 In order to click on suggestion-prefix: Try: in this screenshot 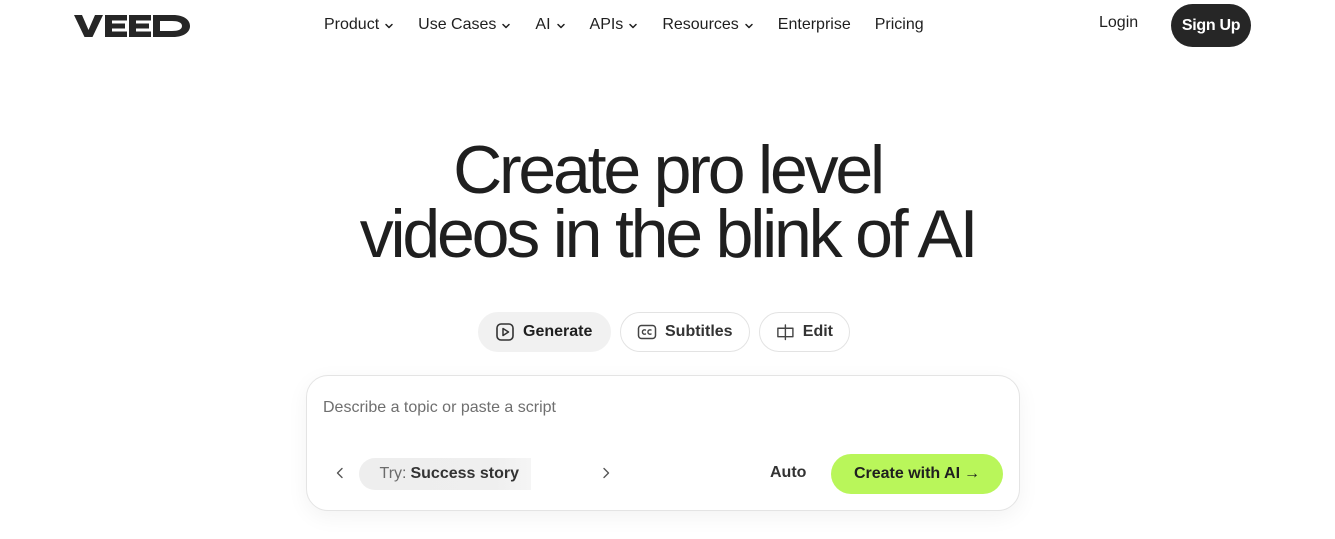, I will do `click(393, 473)`.